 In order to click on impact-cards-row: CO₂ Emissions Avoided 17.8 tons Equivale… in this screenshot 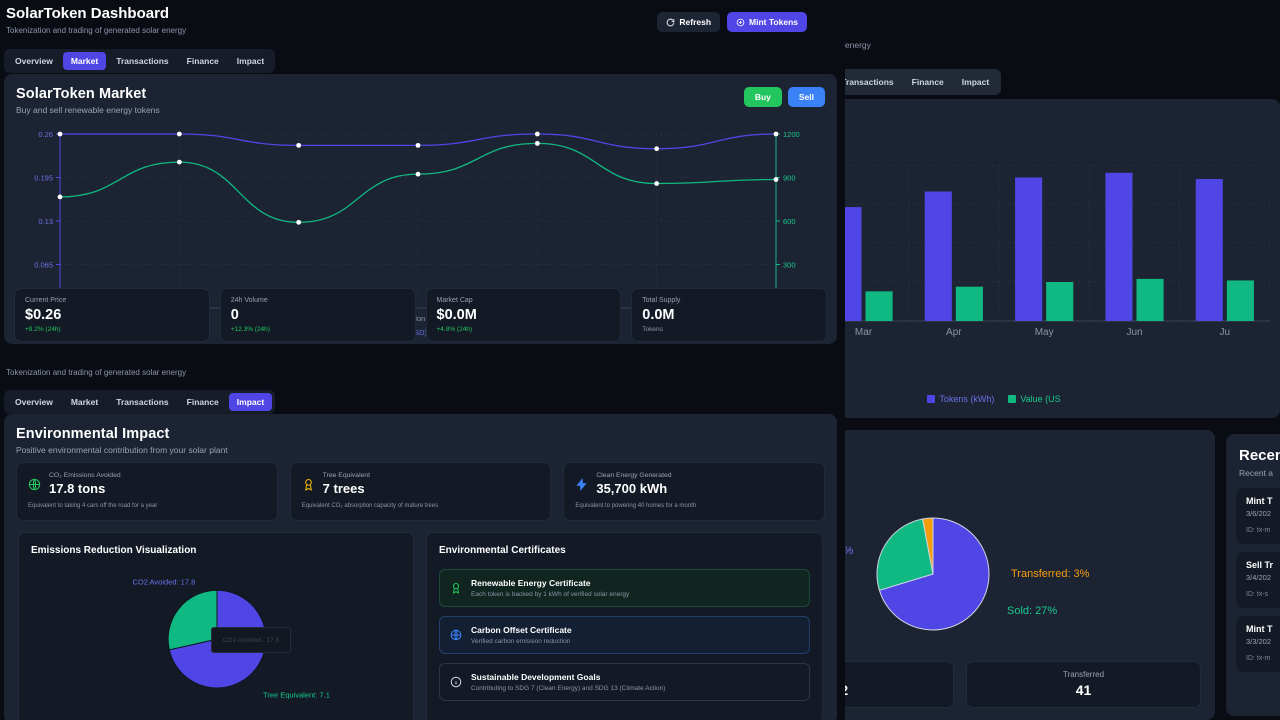, I will do `click(421, 491)`.